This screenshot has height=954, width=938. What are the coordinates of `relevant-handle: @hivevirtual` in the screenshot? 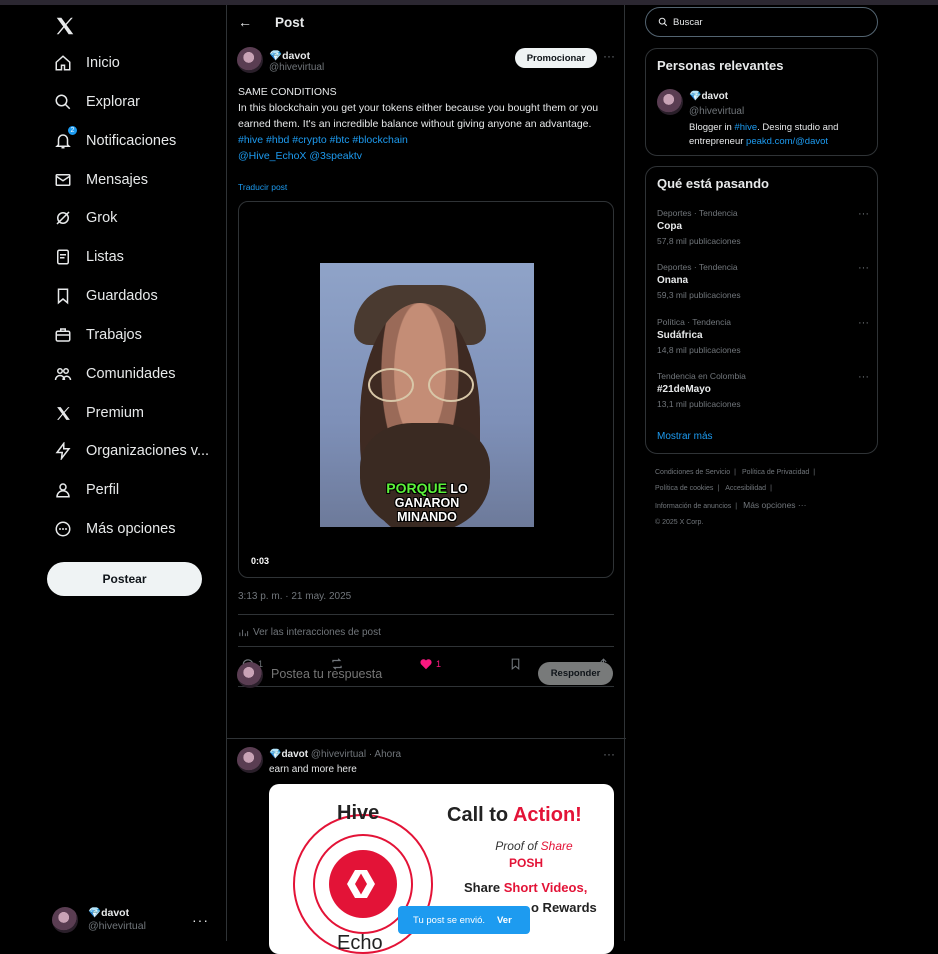 It's located at (716, 111).